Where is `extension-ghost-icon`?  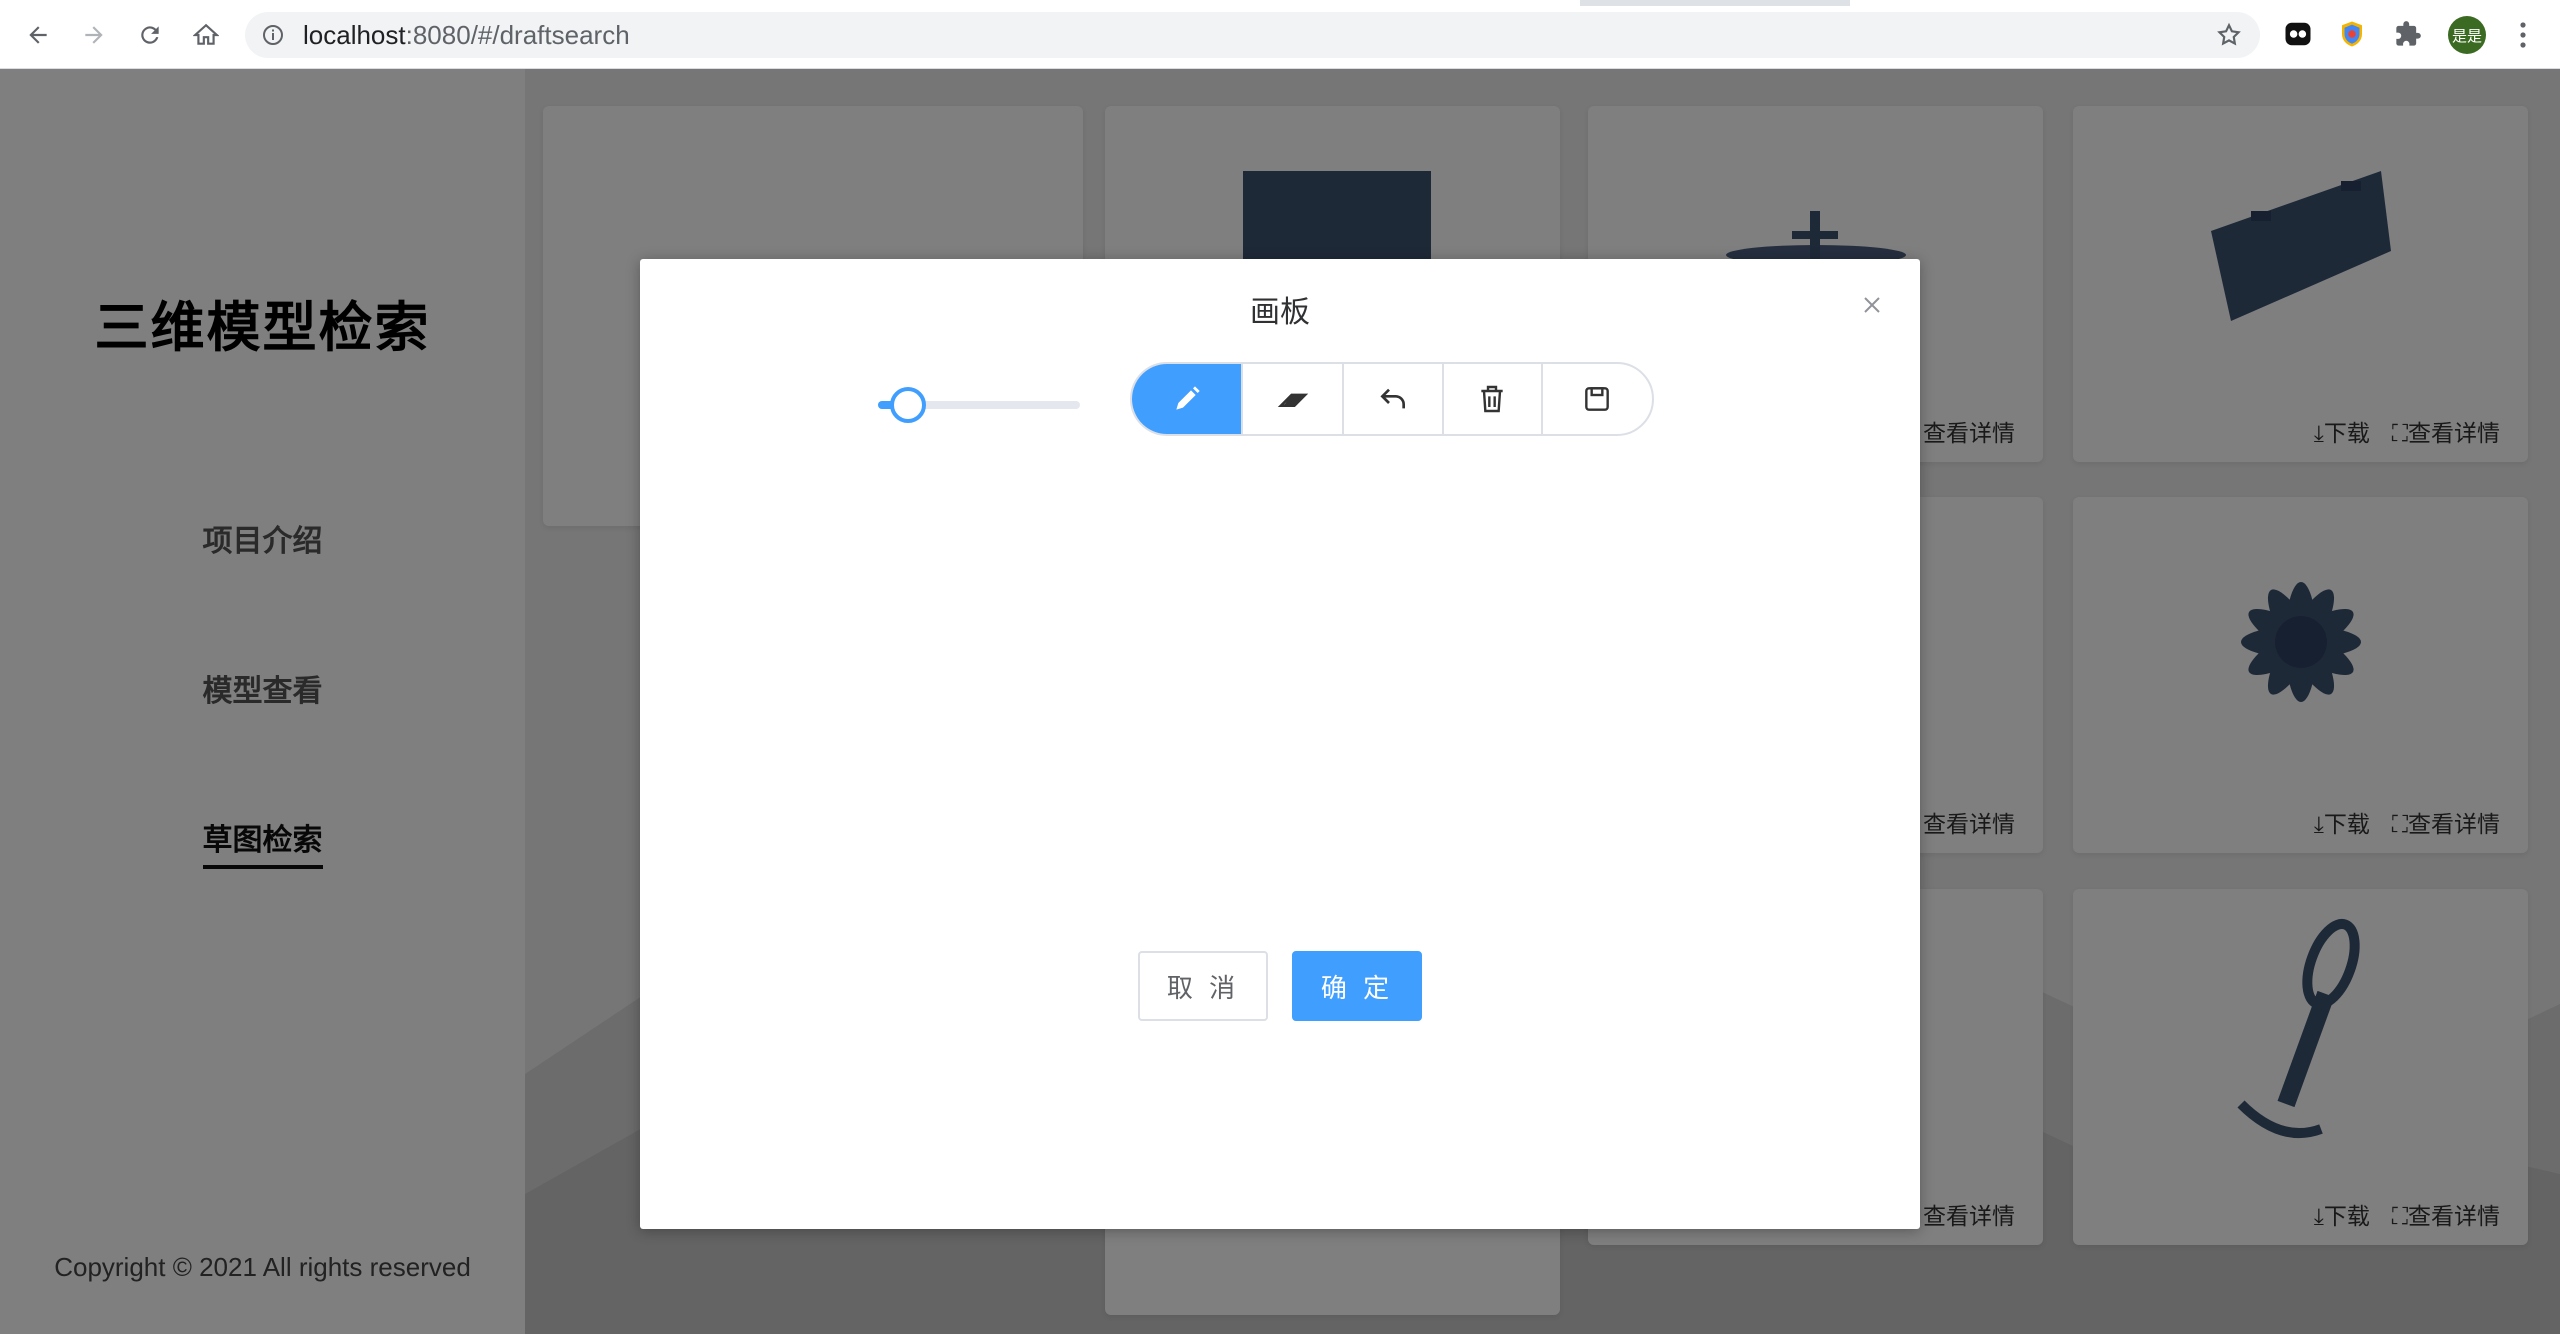 extension-ghost-icon is located at coordinates (2298, 34).